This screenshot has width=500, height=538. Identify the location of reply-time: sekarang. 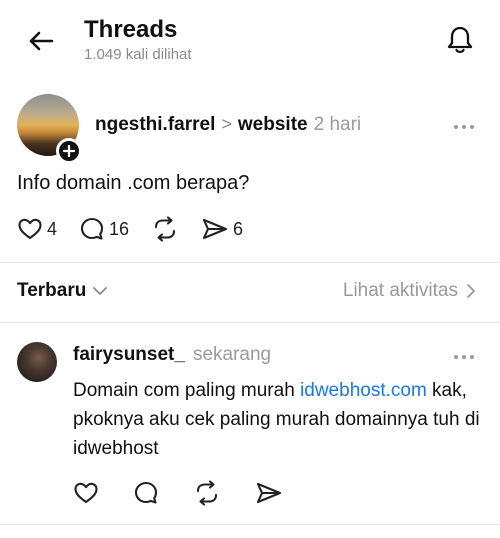
(232, 354).